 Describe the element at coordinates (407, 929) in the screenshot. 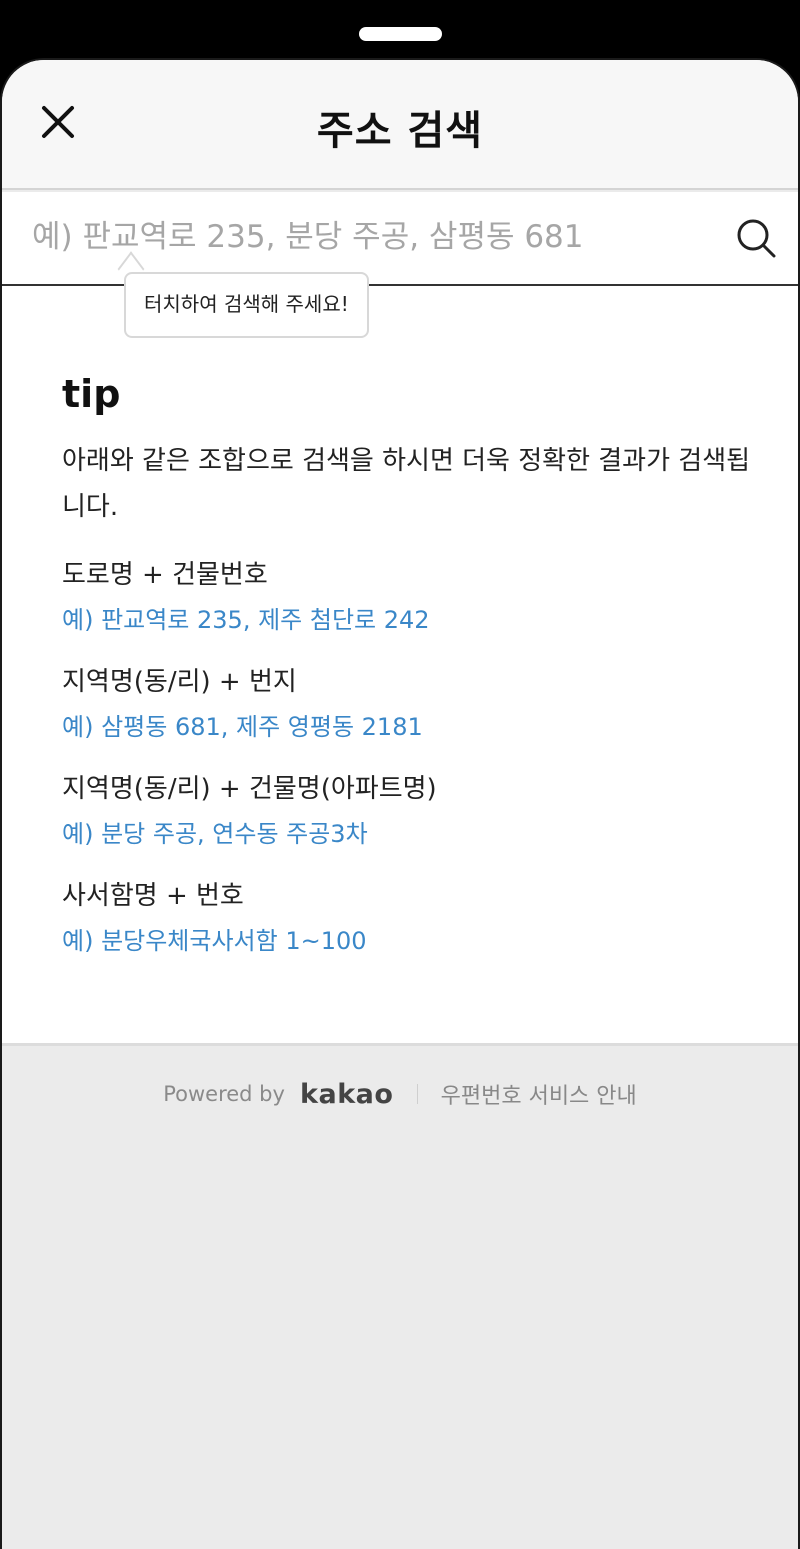

I see `tip-item: 사서함명 + 번호 예) 분당우체국사서함 1~100` at that location.